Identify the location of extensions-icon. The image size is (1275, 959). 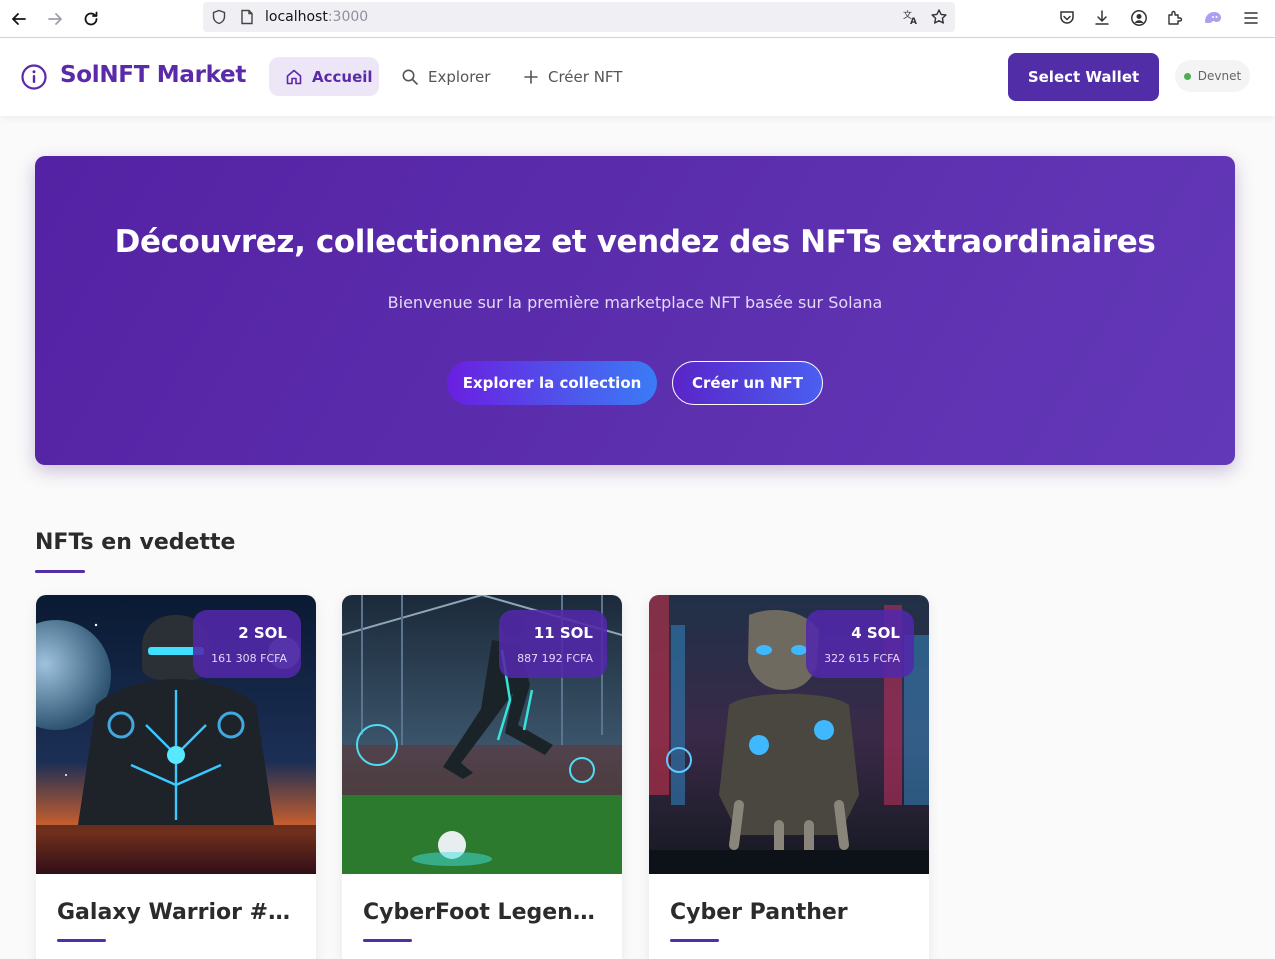
(1175, 18).